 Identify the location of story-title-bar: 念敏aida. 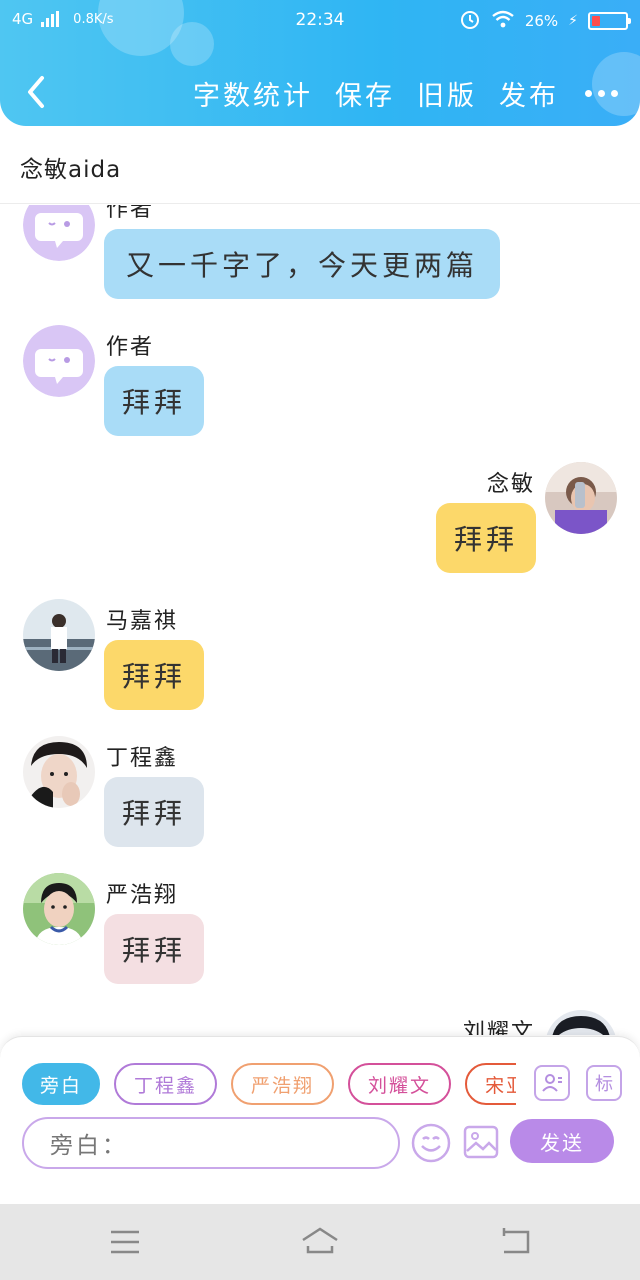
(320, 165).